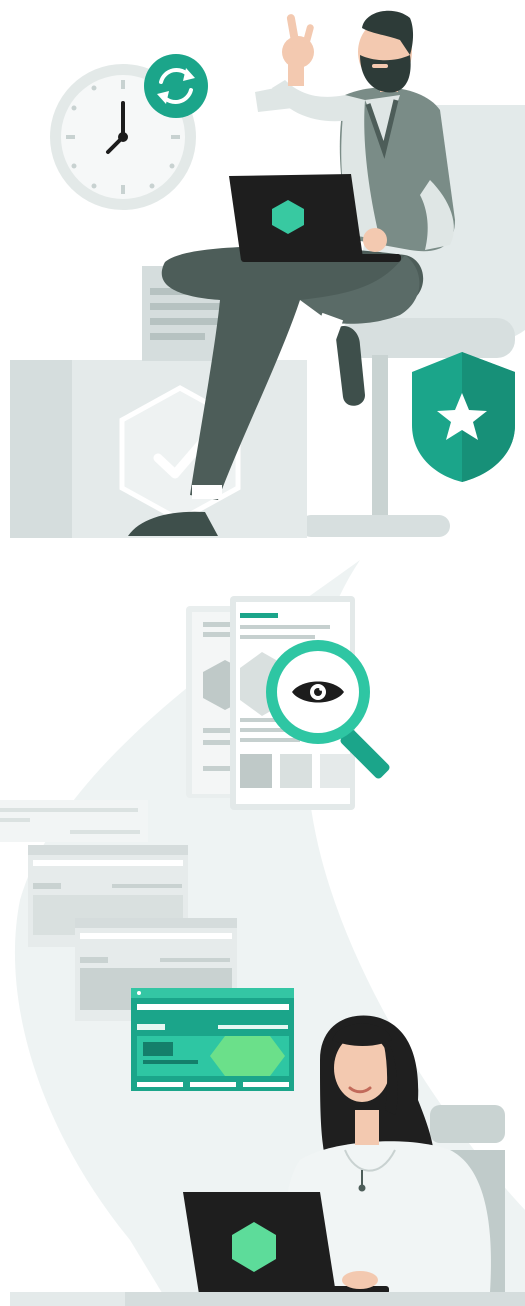  Describe the element at coordinates (176, 86) in the screenshot. I see `refresh-icon` at that location.